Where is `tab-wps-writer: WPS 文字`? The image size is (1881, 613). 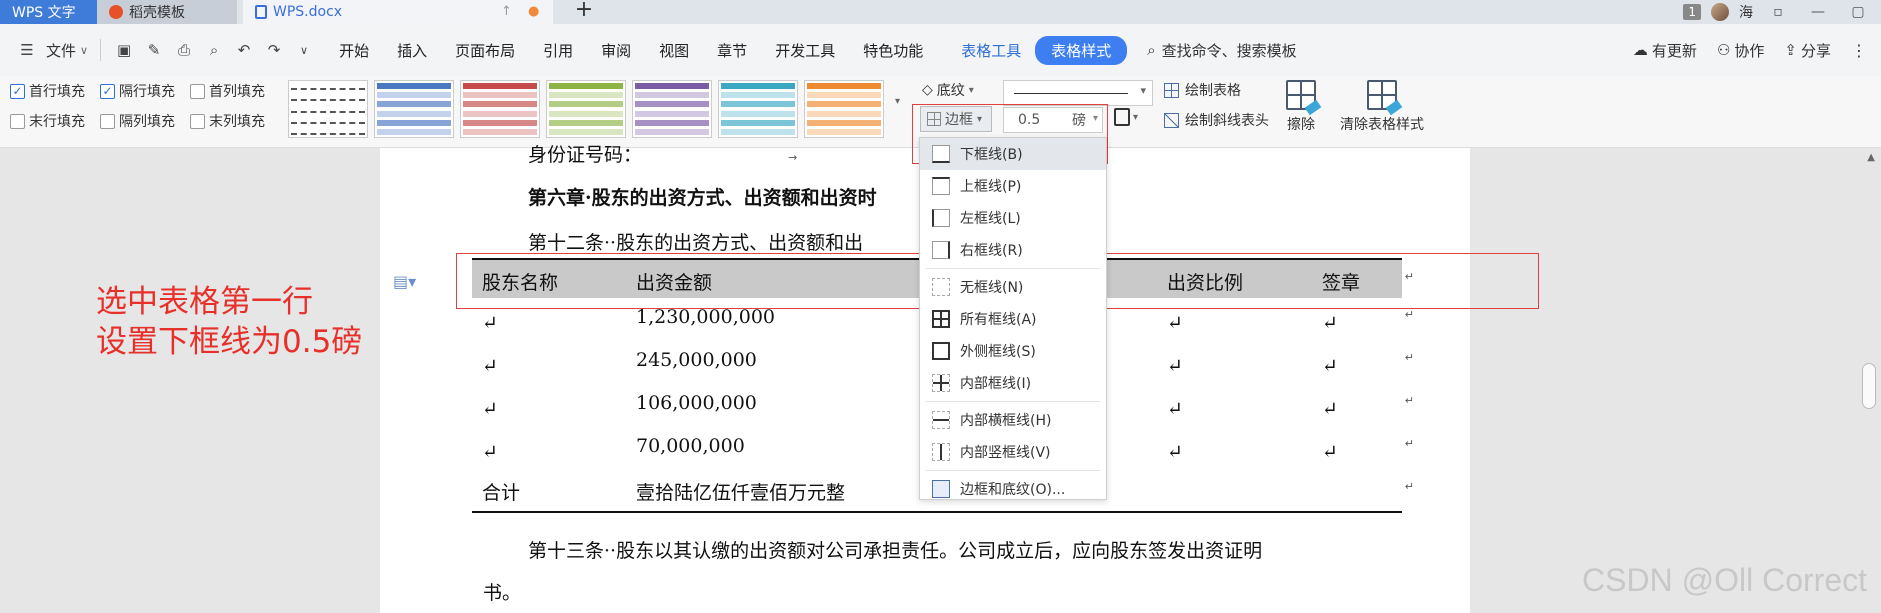
tab-wps-writer: WPS 文字 is located at coordinates (48, 12).